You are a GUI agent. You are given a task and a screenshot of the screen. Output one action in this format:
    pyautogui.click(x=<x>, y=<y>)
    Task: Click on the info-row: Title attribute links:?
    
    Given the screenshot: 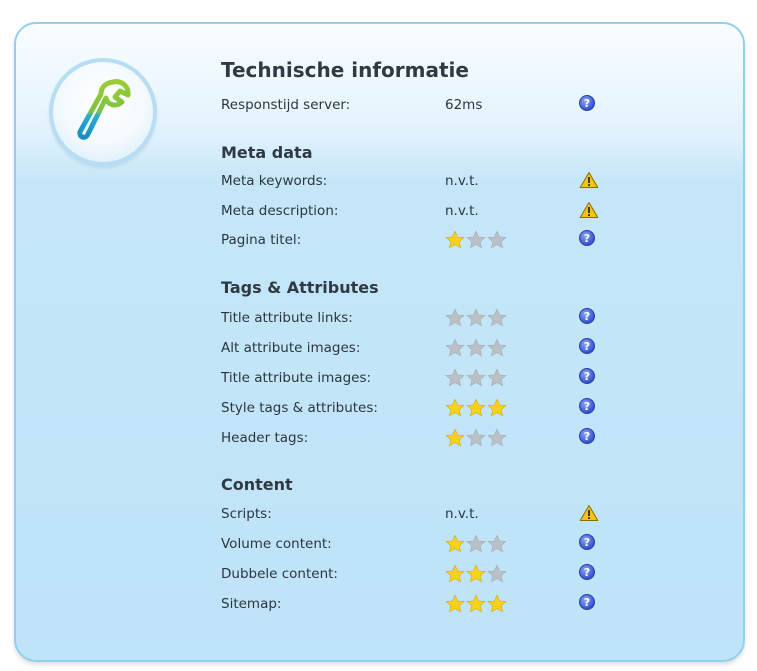 What is the action you would take?
    pyautogui.click(x=431, y=319)
    